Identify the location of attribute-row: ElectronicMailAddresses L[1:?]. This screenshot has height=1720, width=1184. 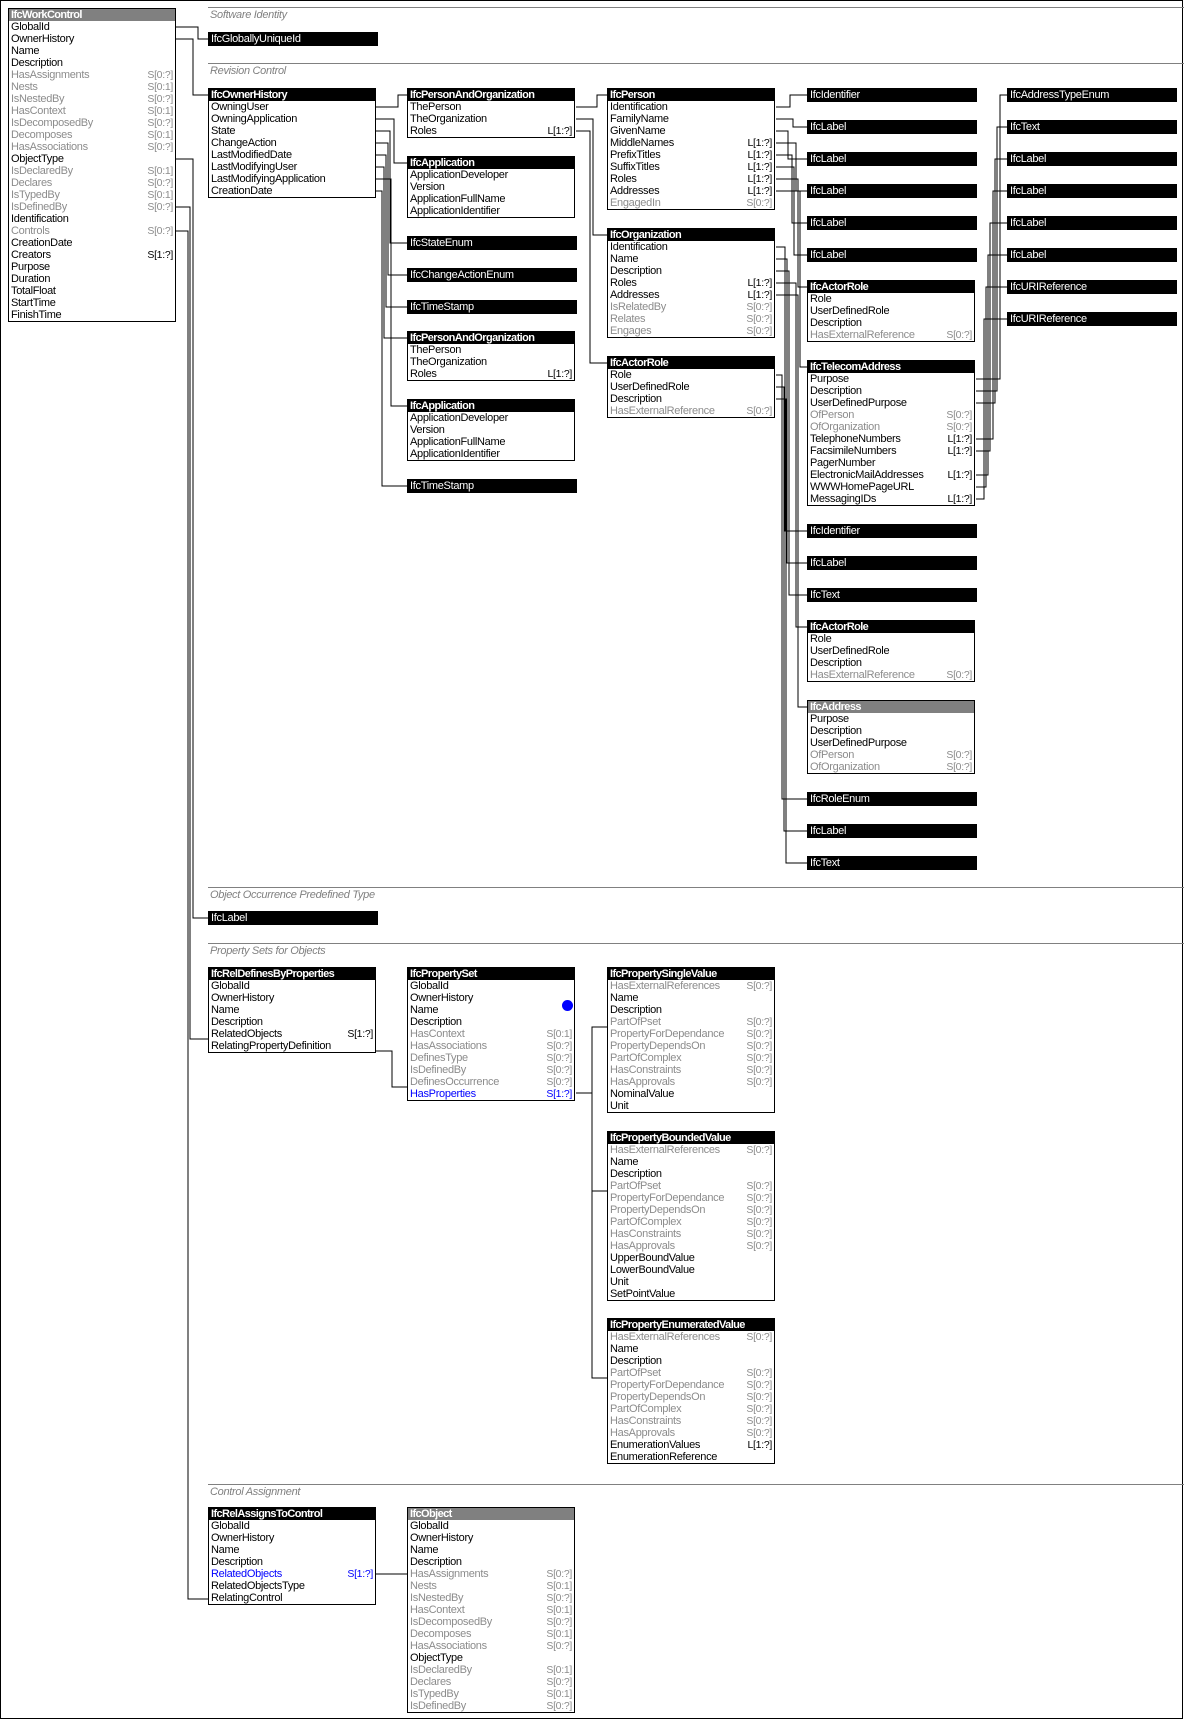
(891, 475).